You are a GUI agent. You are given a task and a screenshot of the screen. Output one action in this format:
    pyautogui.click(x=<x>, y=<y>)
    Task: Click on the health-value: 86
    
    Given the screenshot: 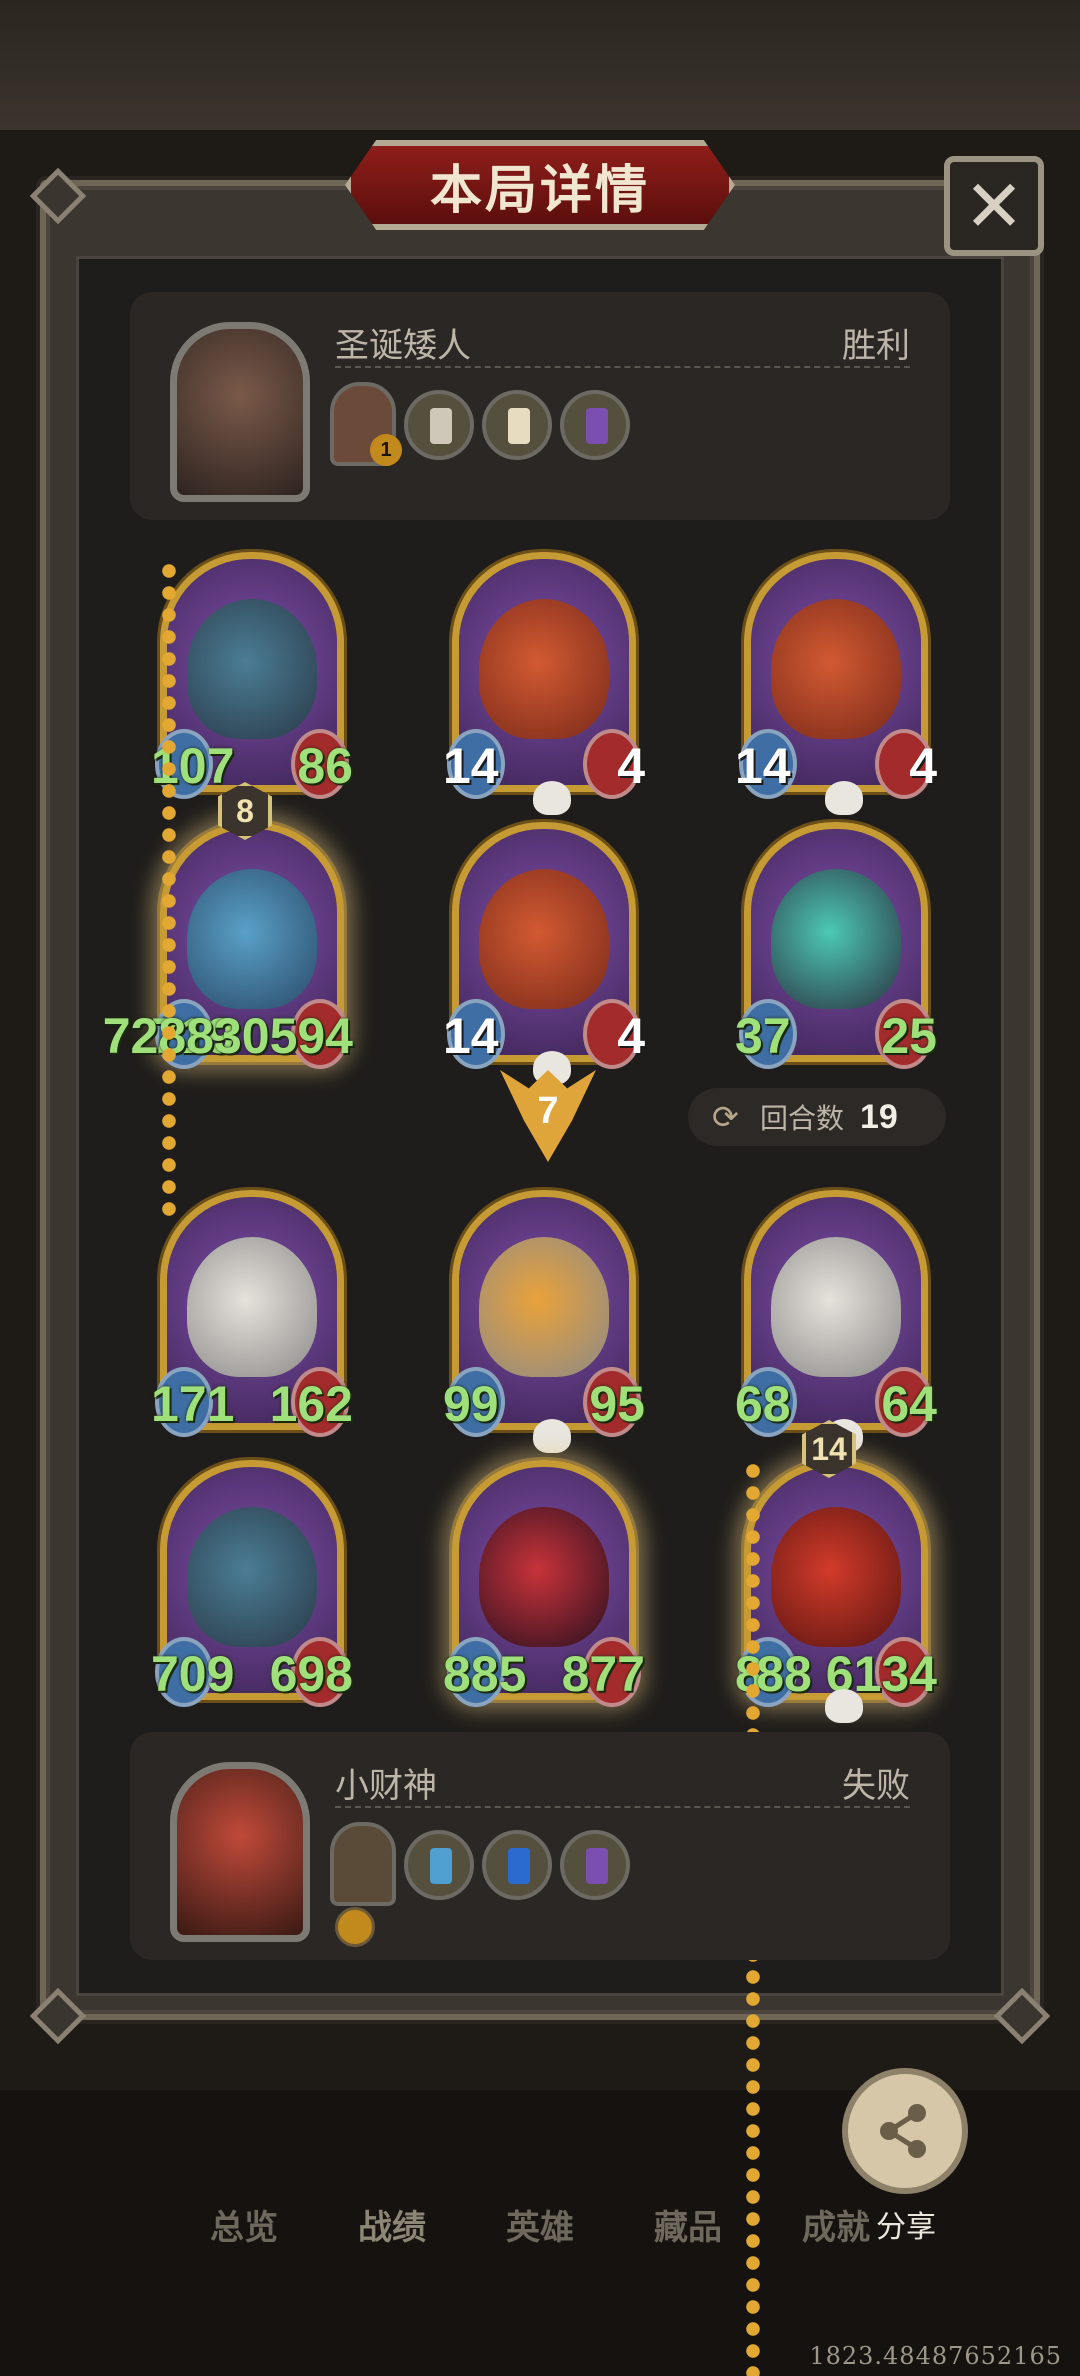 What is the action you would take?
    pyautogui.click(x=325, y=766)
    